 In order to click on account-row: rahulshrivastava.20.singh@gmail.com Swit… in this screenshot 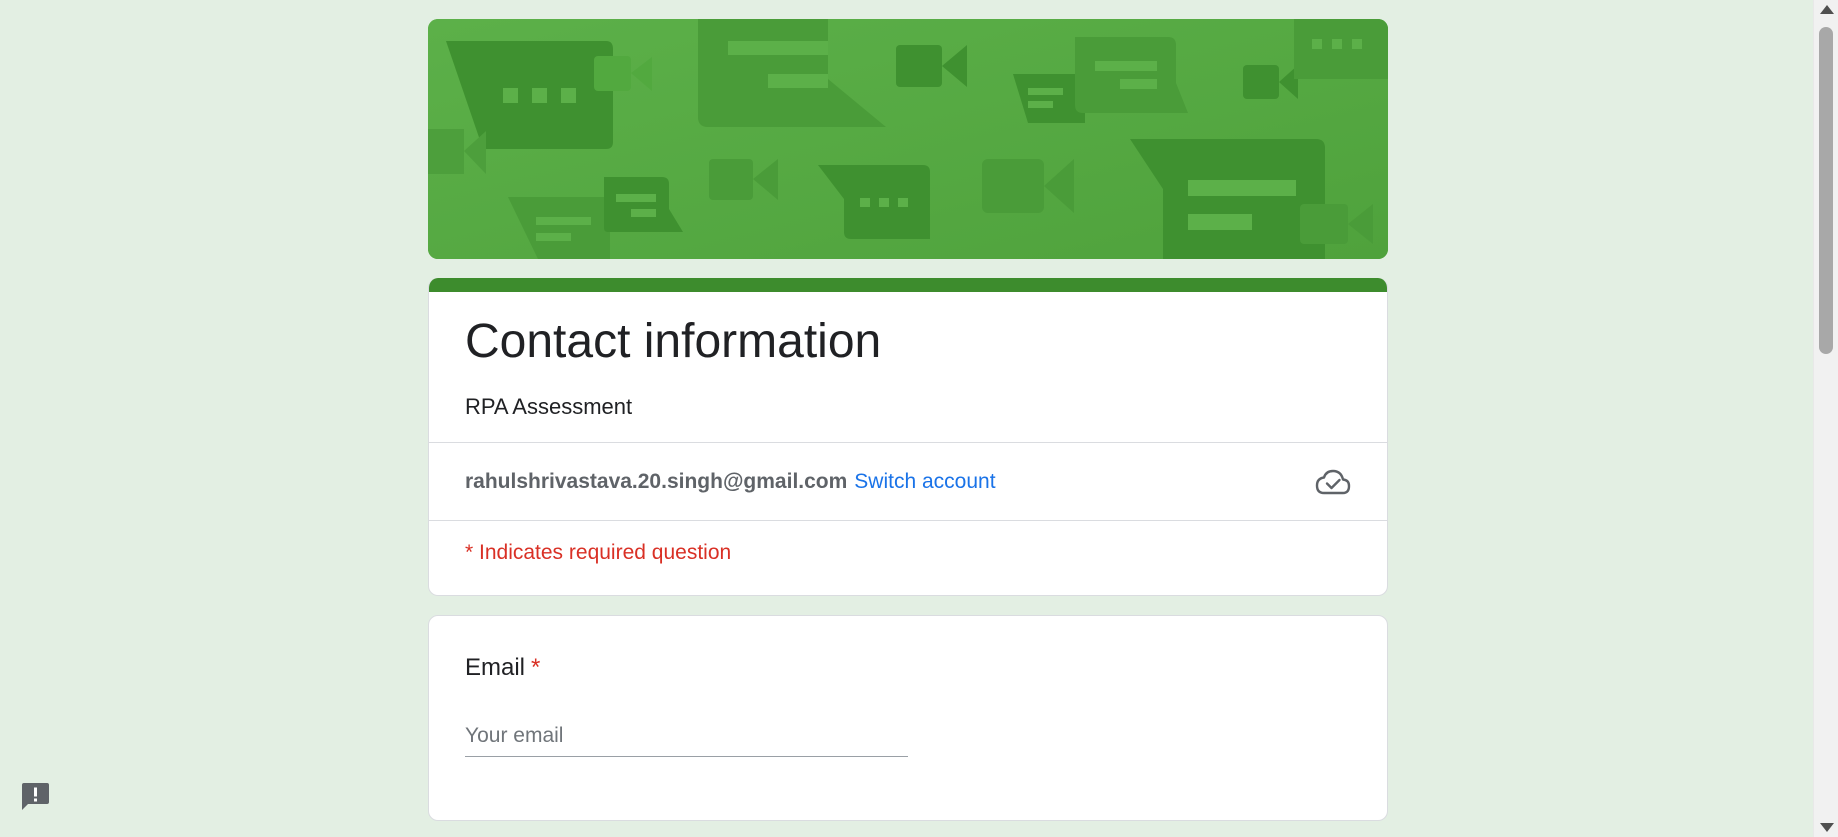, I will do `click(908, 481)`.